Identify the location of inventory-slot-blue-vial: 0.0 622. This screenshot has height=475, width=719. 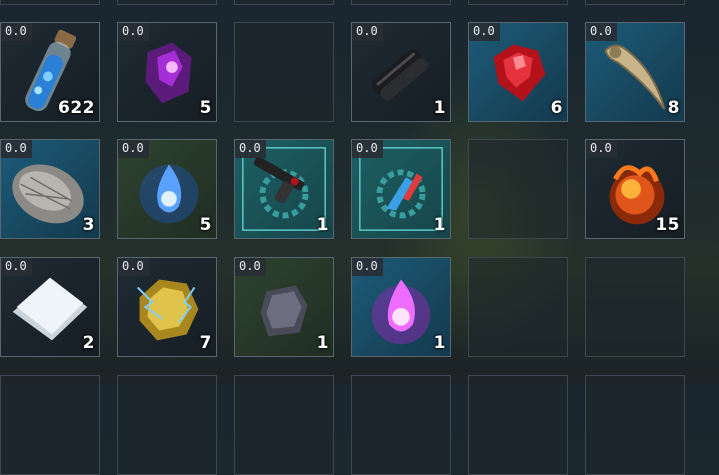
(50, 72).